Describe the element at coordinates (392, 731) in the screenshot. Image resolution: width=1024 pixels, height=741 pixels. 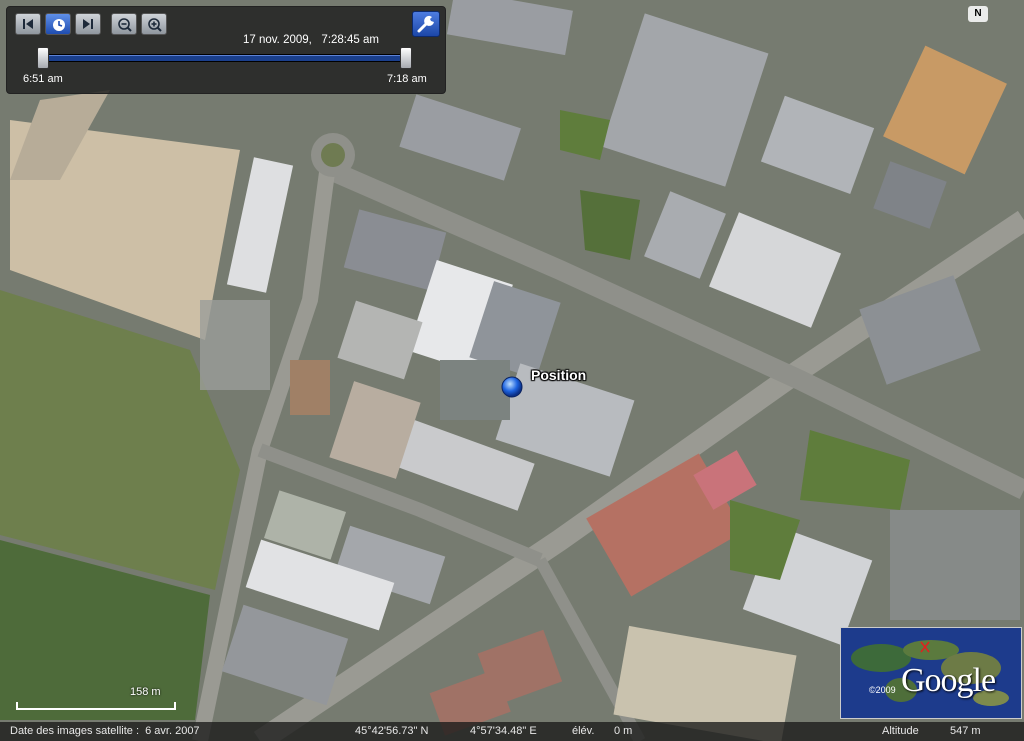
I see `latitude-readout: 45°42'56.73" N` at that location.